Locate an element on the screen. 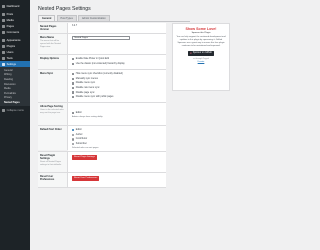 The image size is (320, 250). allow-sorting-editor: Editor is located at coordinates (117, 113).